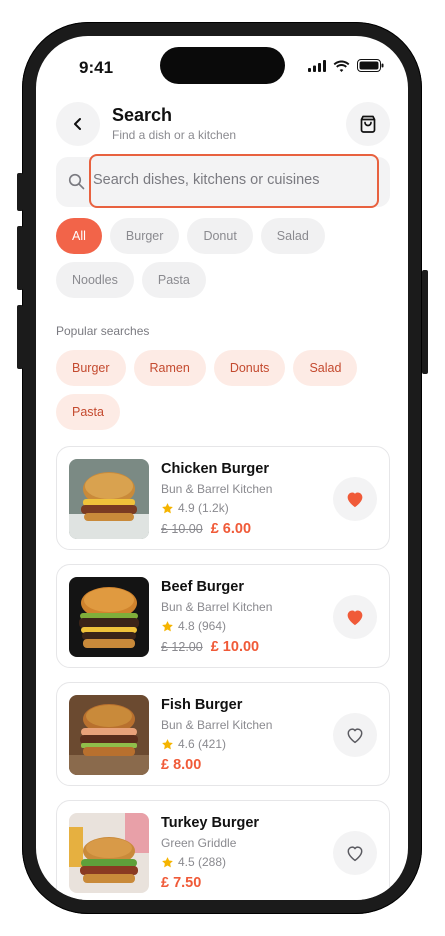 This screenshot has height=936, width=445. Describe the element at coordinates (206, 529) in the screenshot. I see `price-row: £ 10.00 £ 6.00` at that location.